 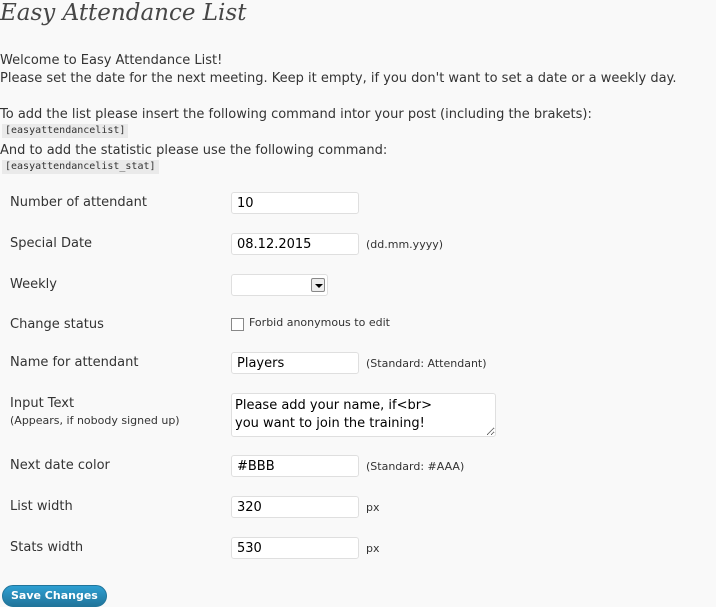 I want to click on input-text-label: Input Text, so click(x=42, y=403).